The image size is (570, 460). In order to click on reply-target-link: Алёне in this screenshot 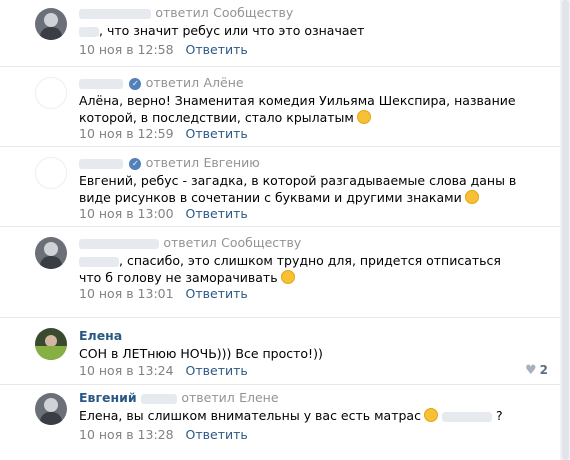, I will do `click(223, 82)`.